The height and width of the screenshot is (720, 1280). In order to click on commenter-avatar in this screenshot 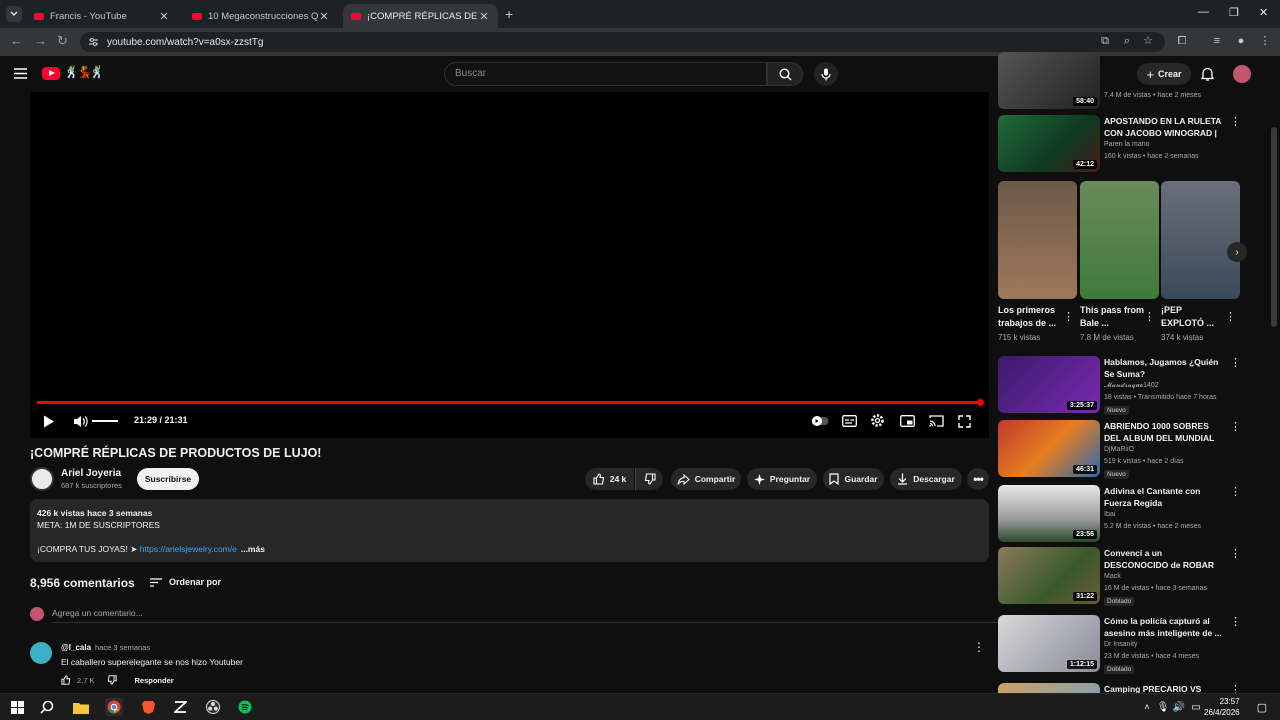, I will do `click(41, 653)`.